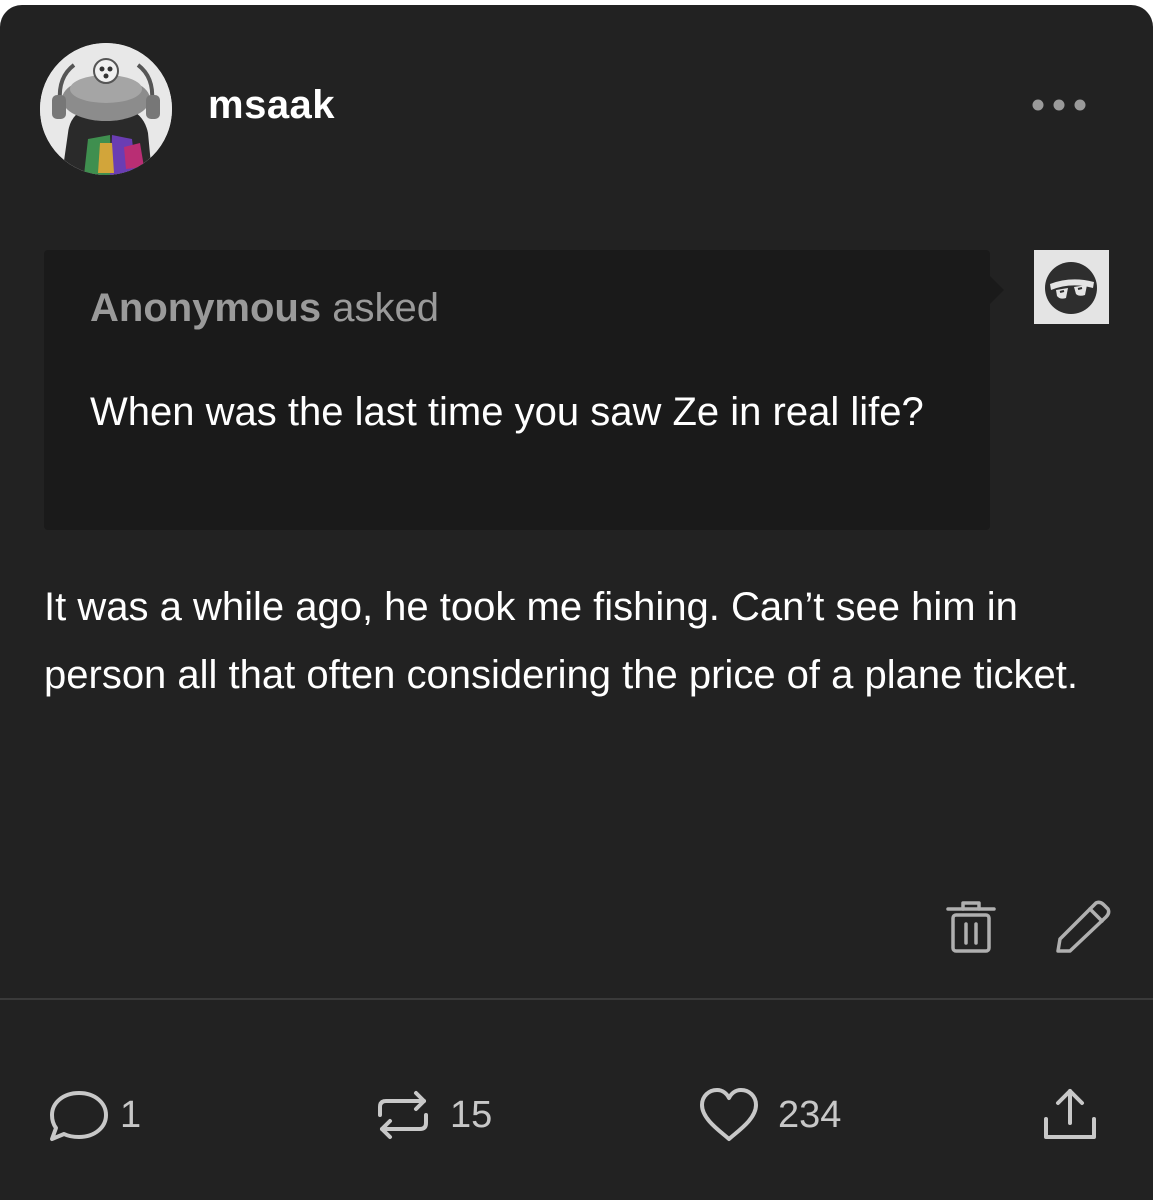 The height and width of the screenshot is (1200, 1153). Describe the element at coordinates (431, 1115) in the screenshot. I see `reblog-button: 15` at that location.